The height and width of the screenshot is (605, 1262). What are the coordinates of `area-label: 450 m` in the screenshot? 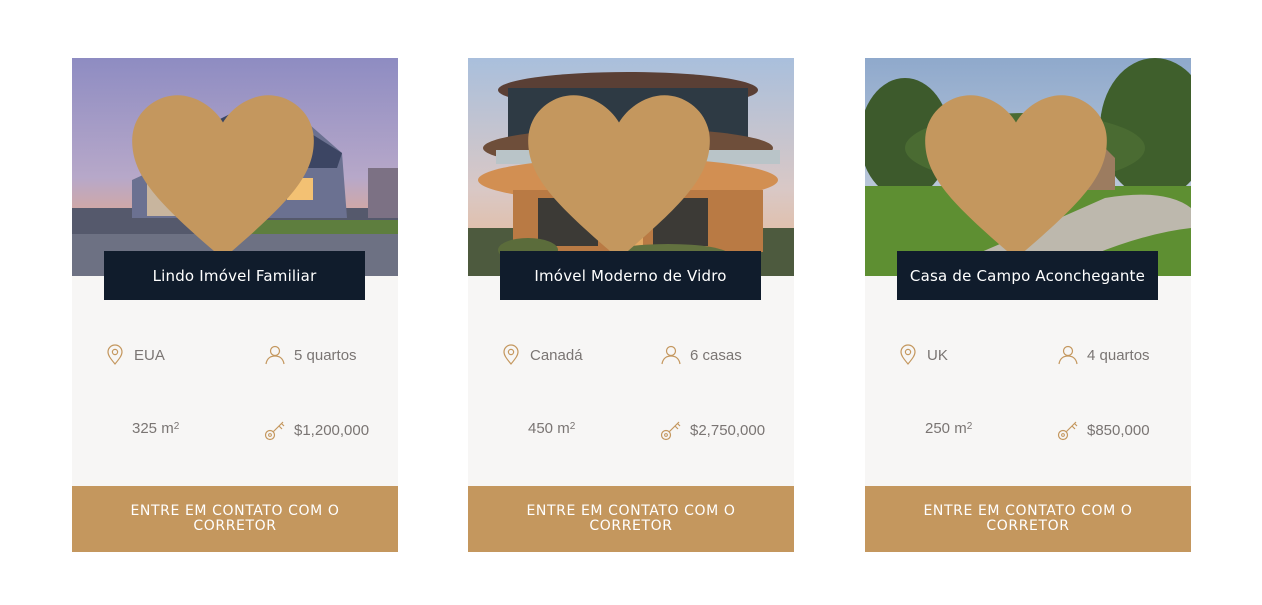 It's located at (549, 428).